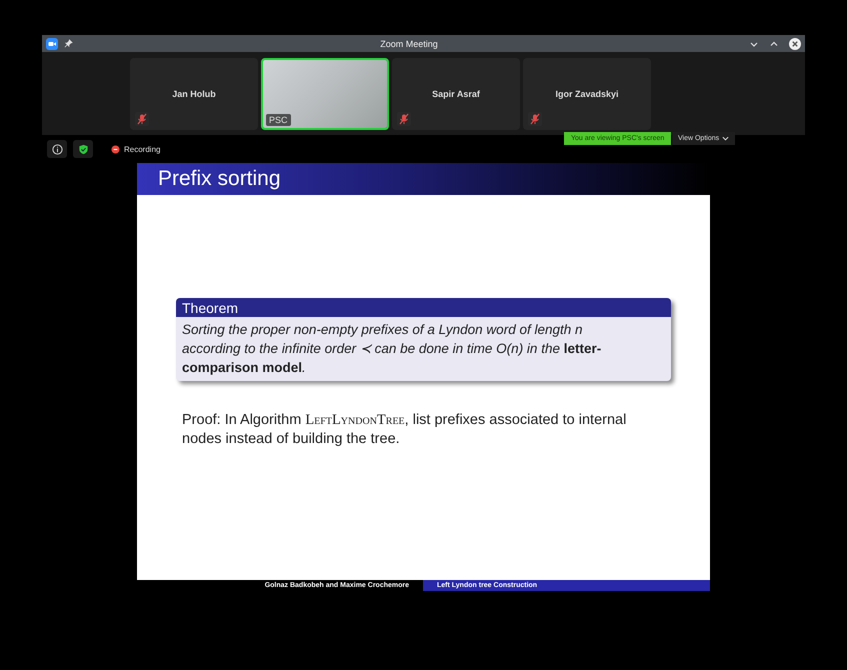  I want to click on info-icon, so click(57, 149).